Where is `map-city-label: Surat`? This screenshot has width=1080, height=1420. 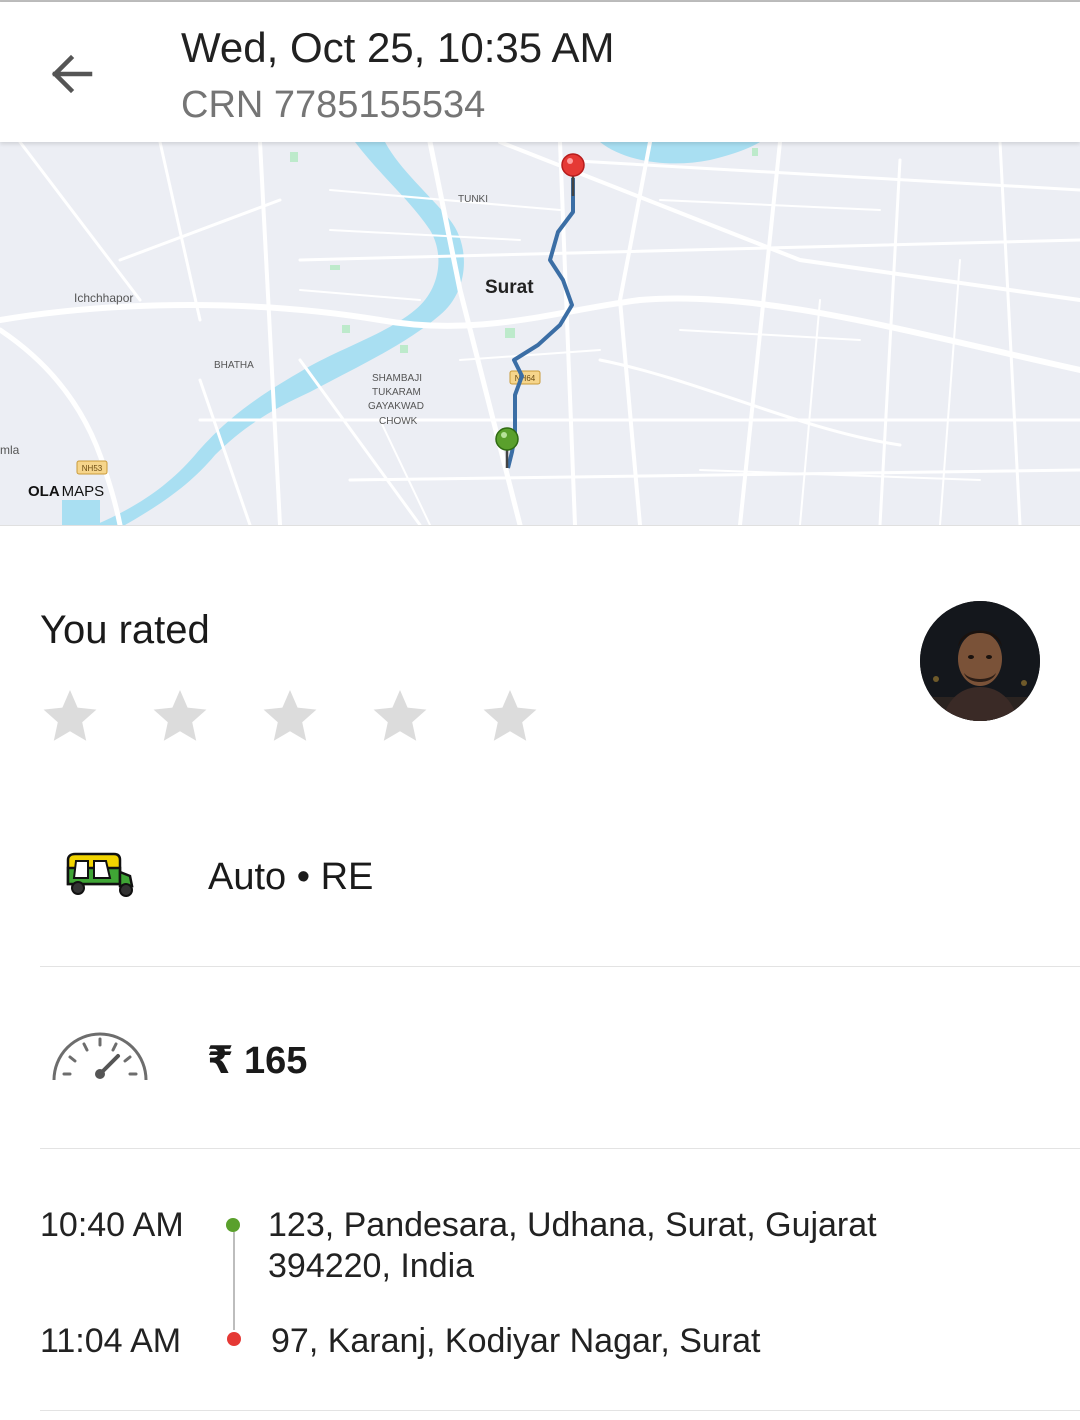
map-city-label: Surat is located at coordinates (509, 287).